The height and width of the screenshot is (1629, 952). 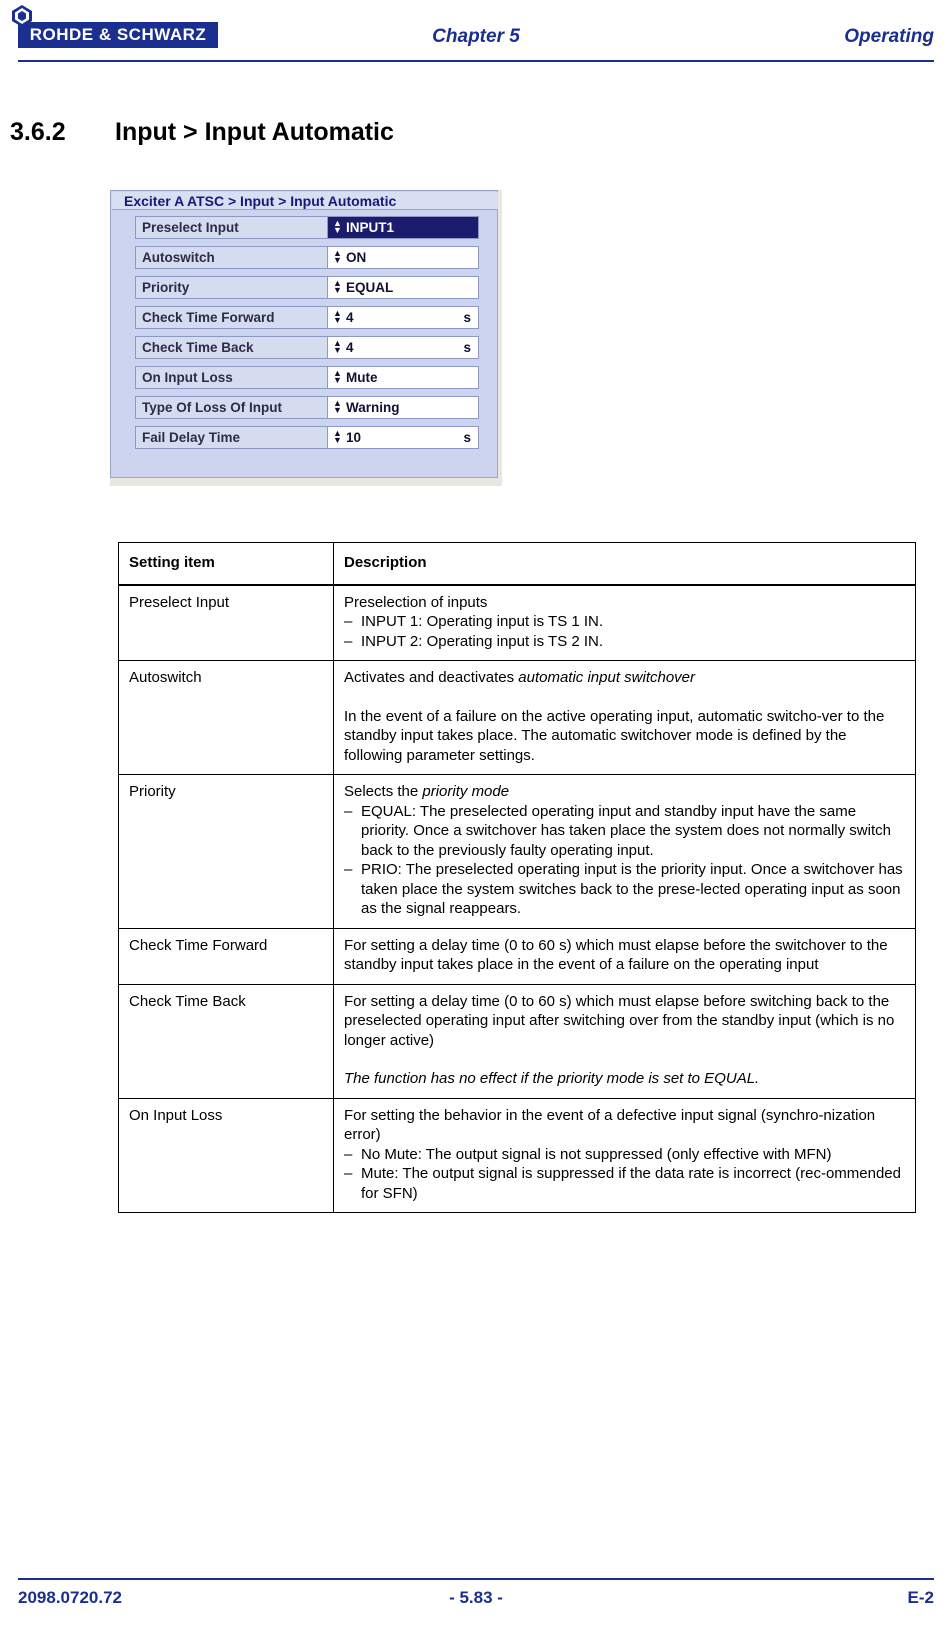 What do you see at coordinates (476, 61) in the screenshot?
I see `header-divider` at bounding box center [476, 61].